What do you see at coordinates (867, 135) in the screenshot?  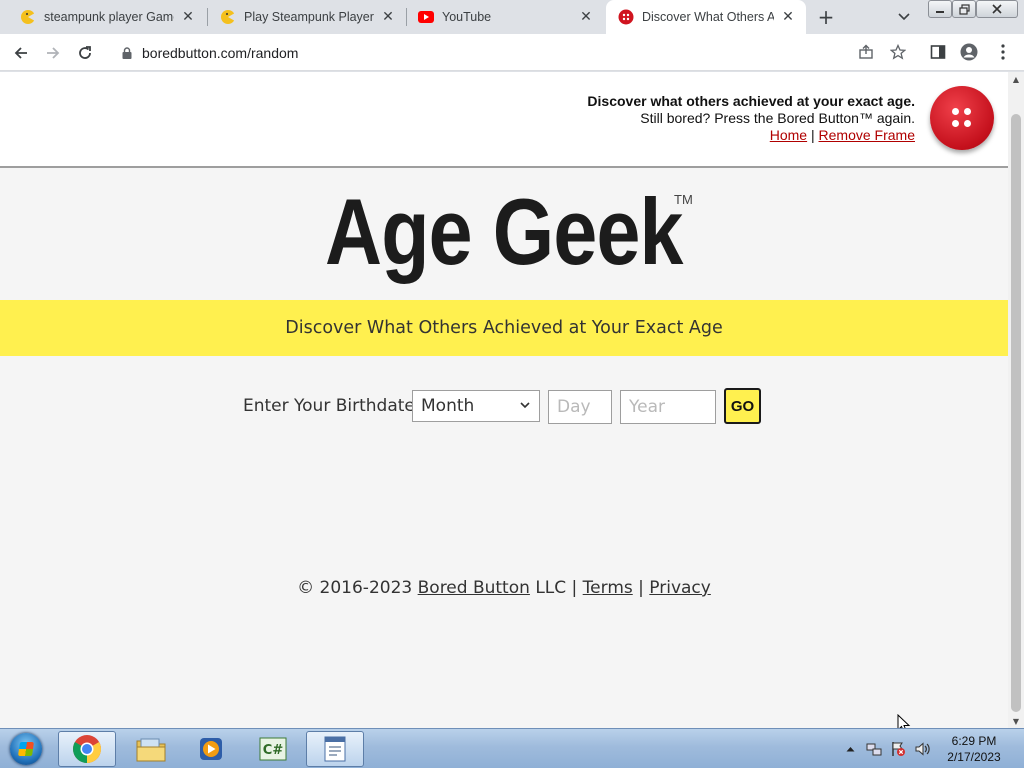 I see `remove-frame-link: Remove Frame` at bounding box center [867, 135].